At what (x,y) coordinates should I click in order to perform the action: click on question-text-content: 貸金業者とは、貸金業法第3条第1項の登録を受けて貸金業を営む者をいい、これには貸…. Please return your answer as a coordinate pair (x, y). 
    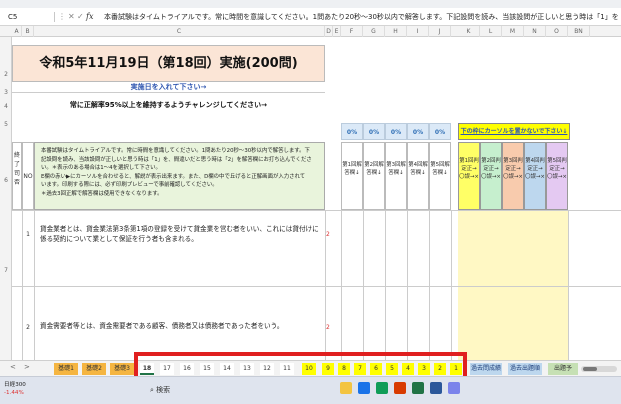
    Looking at the image, I should click on (179, 234).